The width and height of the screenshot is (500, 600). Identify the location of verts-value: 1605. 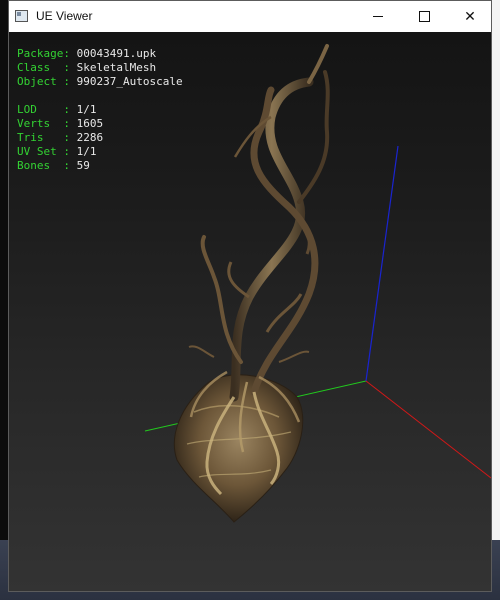
(90, 123).